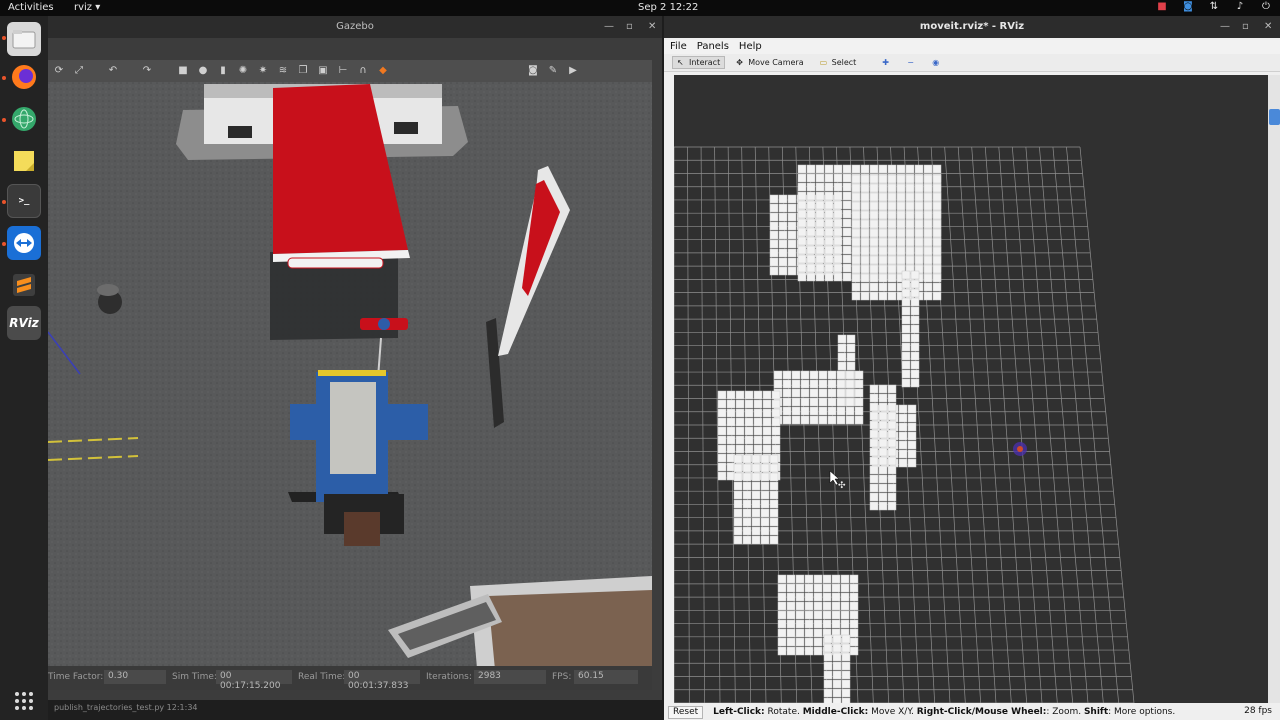 Image resolution: width=1280 pixels, height=720 pixels. I want to click on sphere-shape-icon: ●, so click(203, 71).